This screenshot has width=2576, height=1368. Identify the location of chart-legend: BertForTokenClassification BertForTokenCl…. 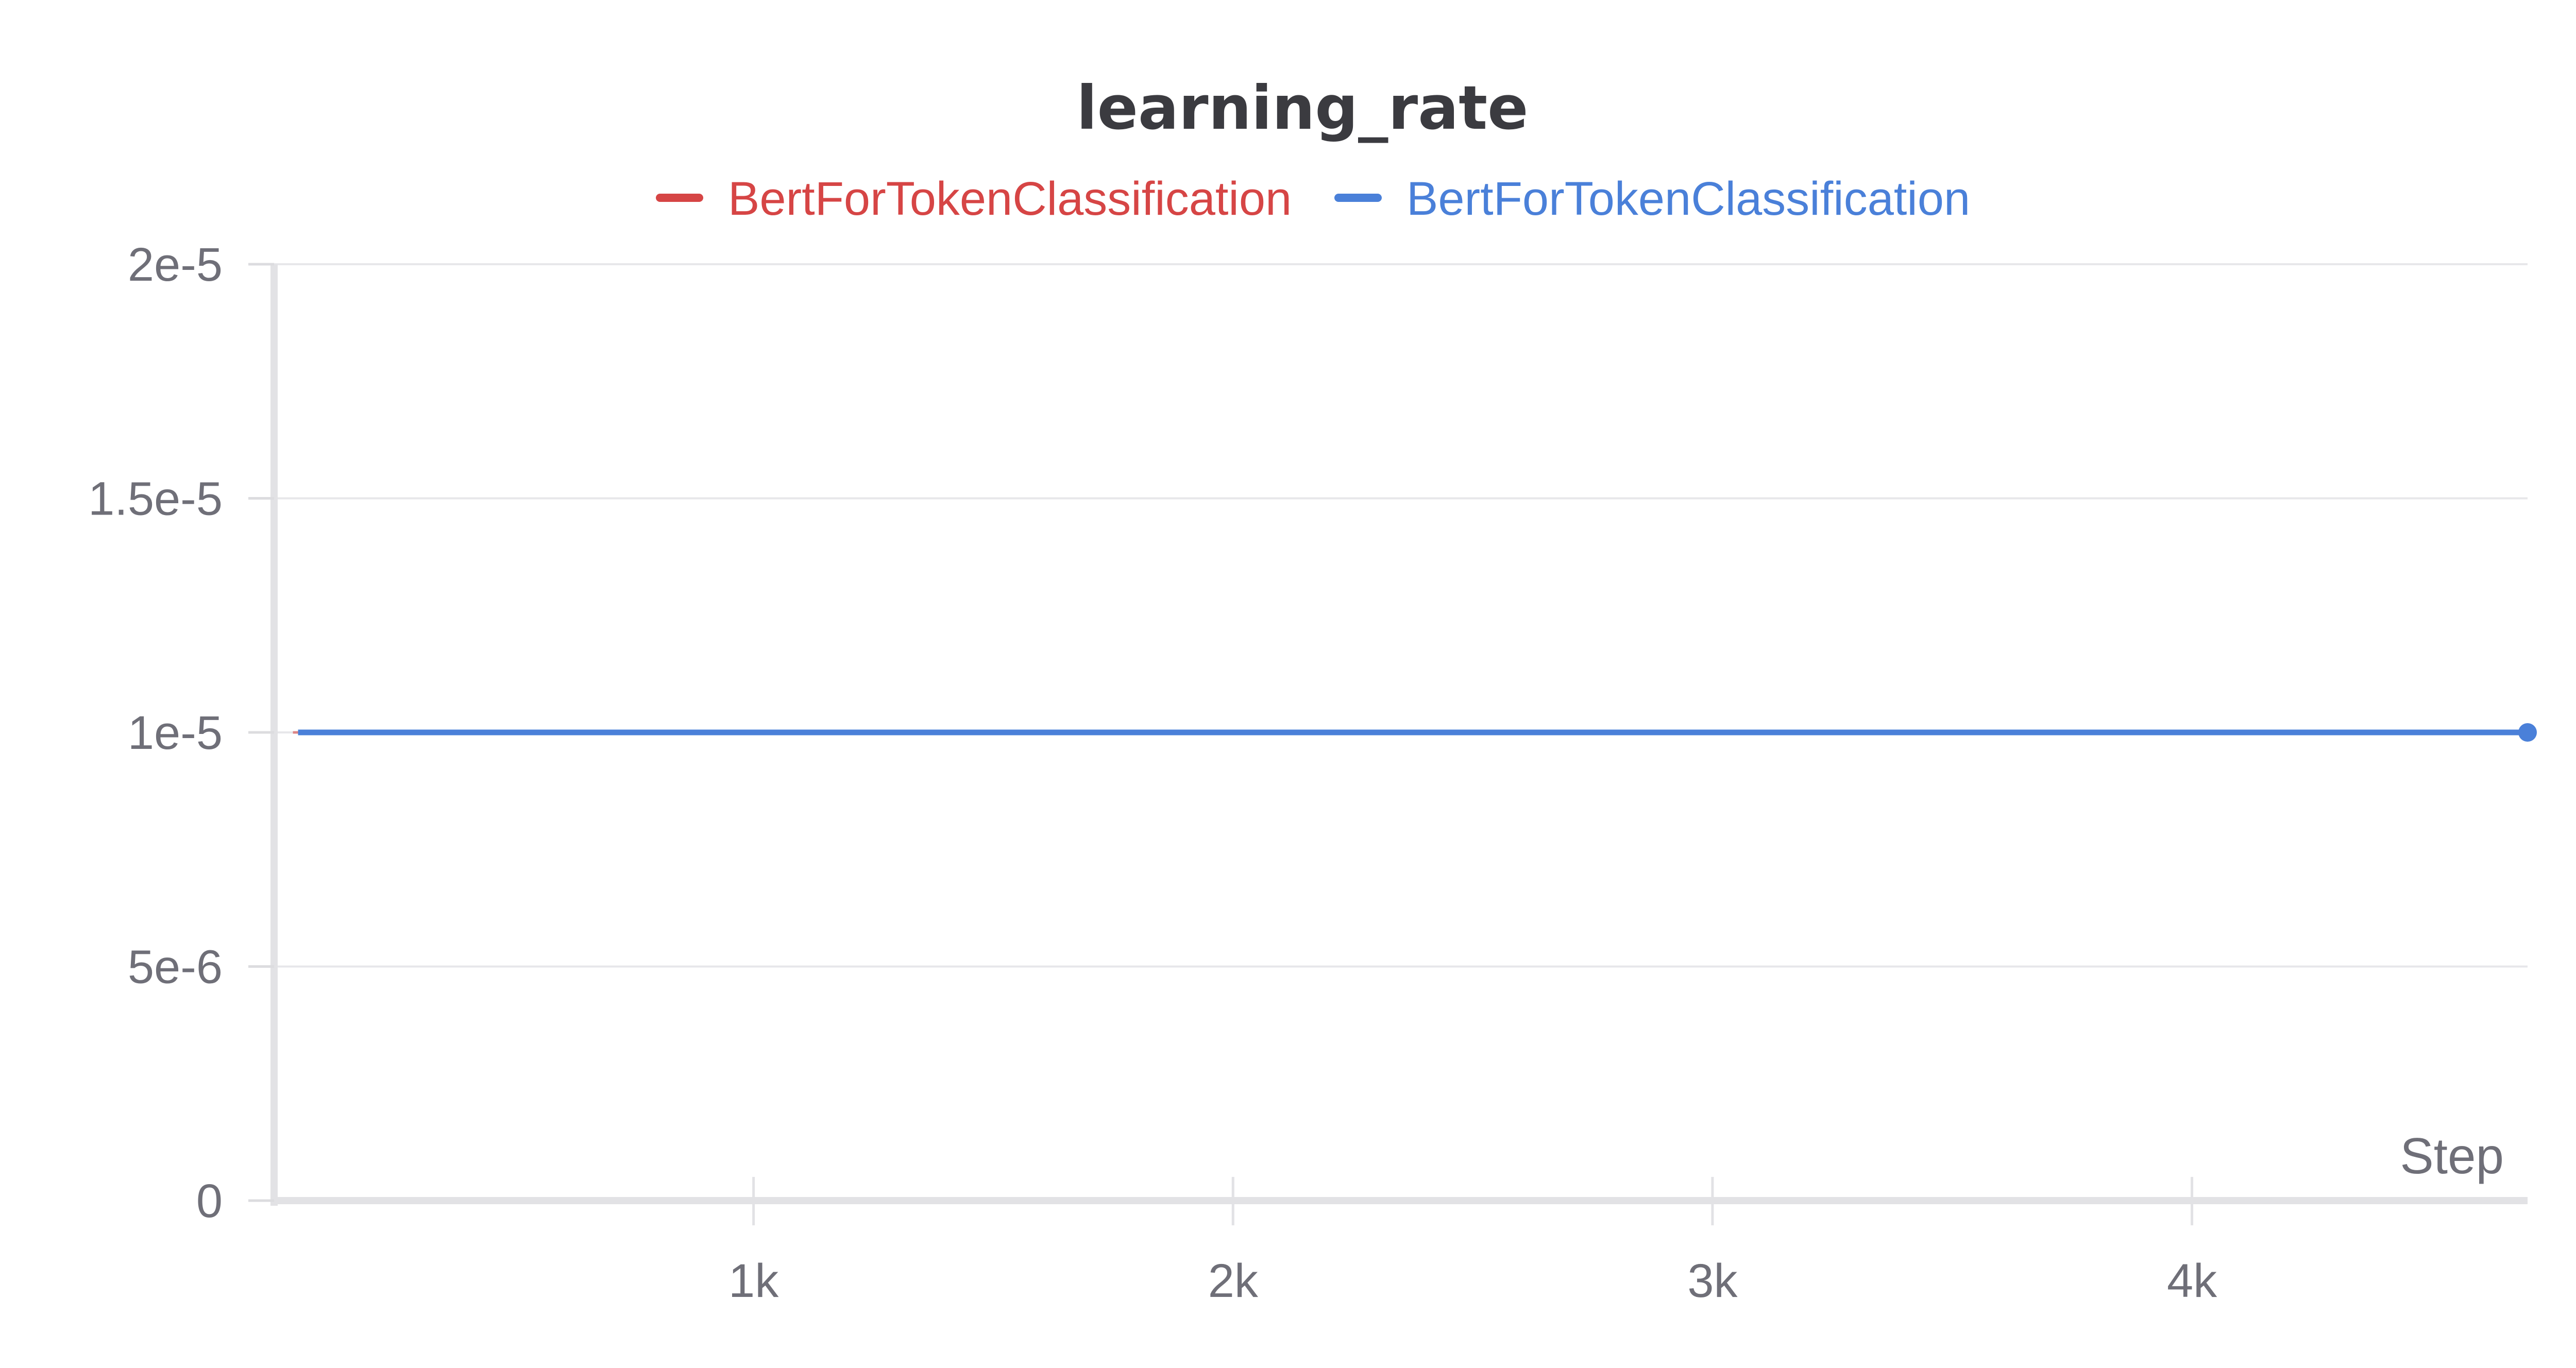
(1313, 199).